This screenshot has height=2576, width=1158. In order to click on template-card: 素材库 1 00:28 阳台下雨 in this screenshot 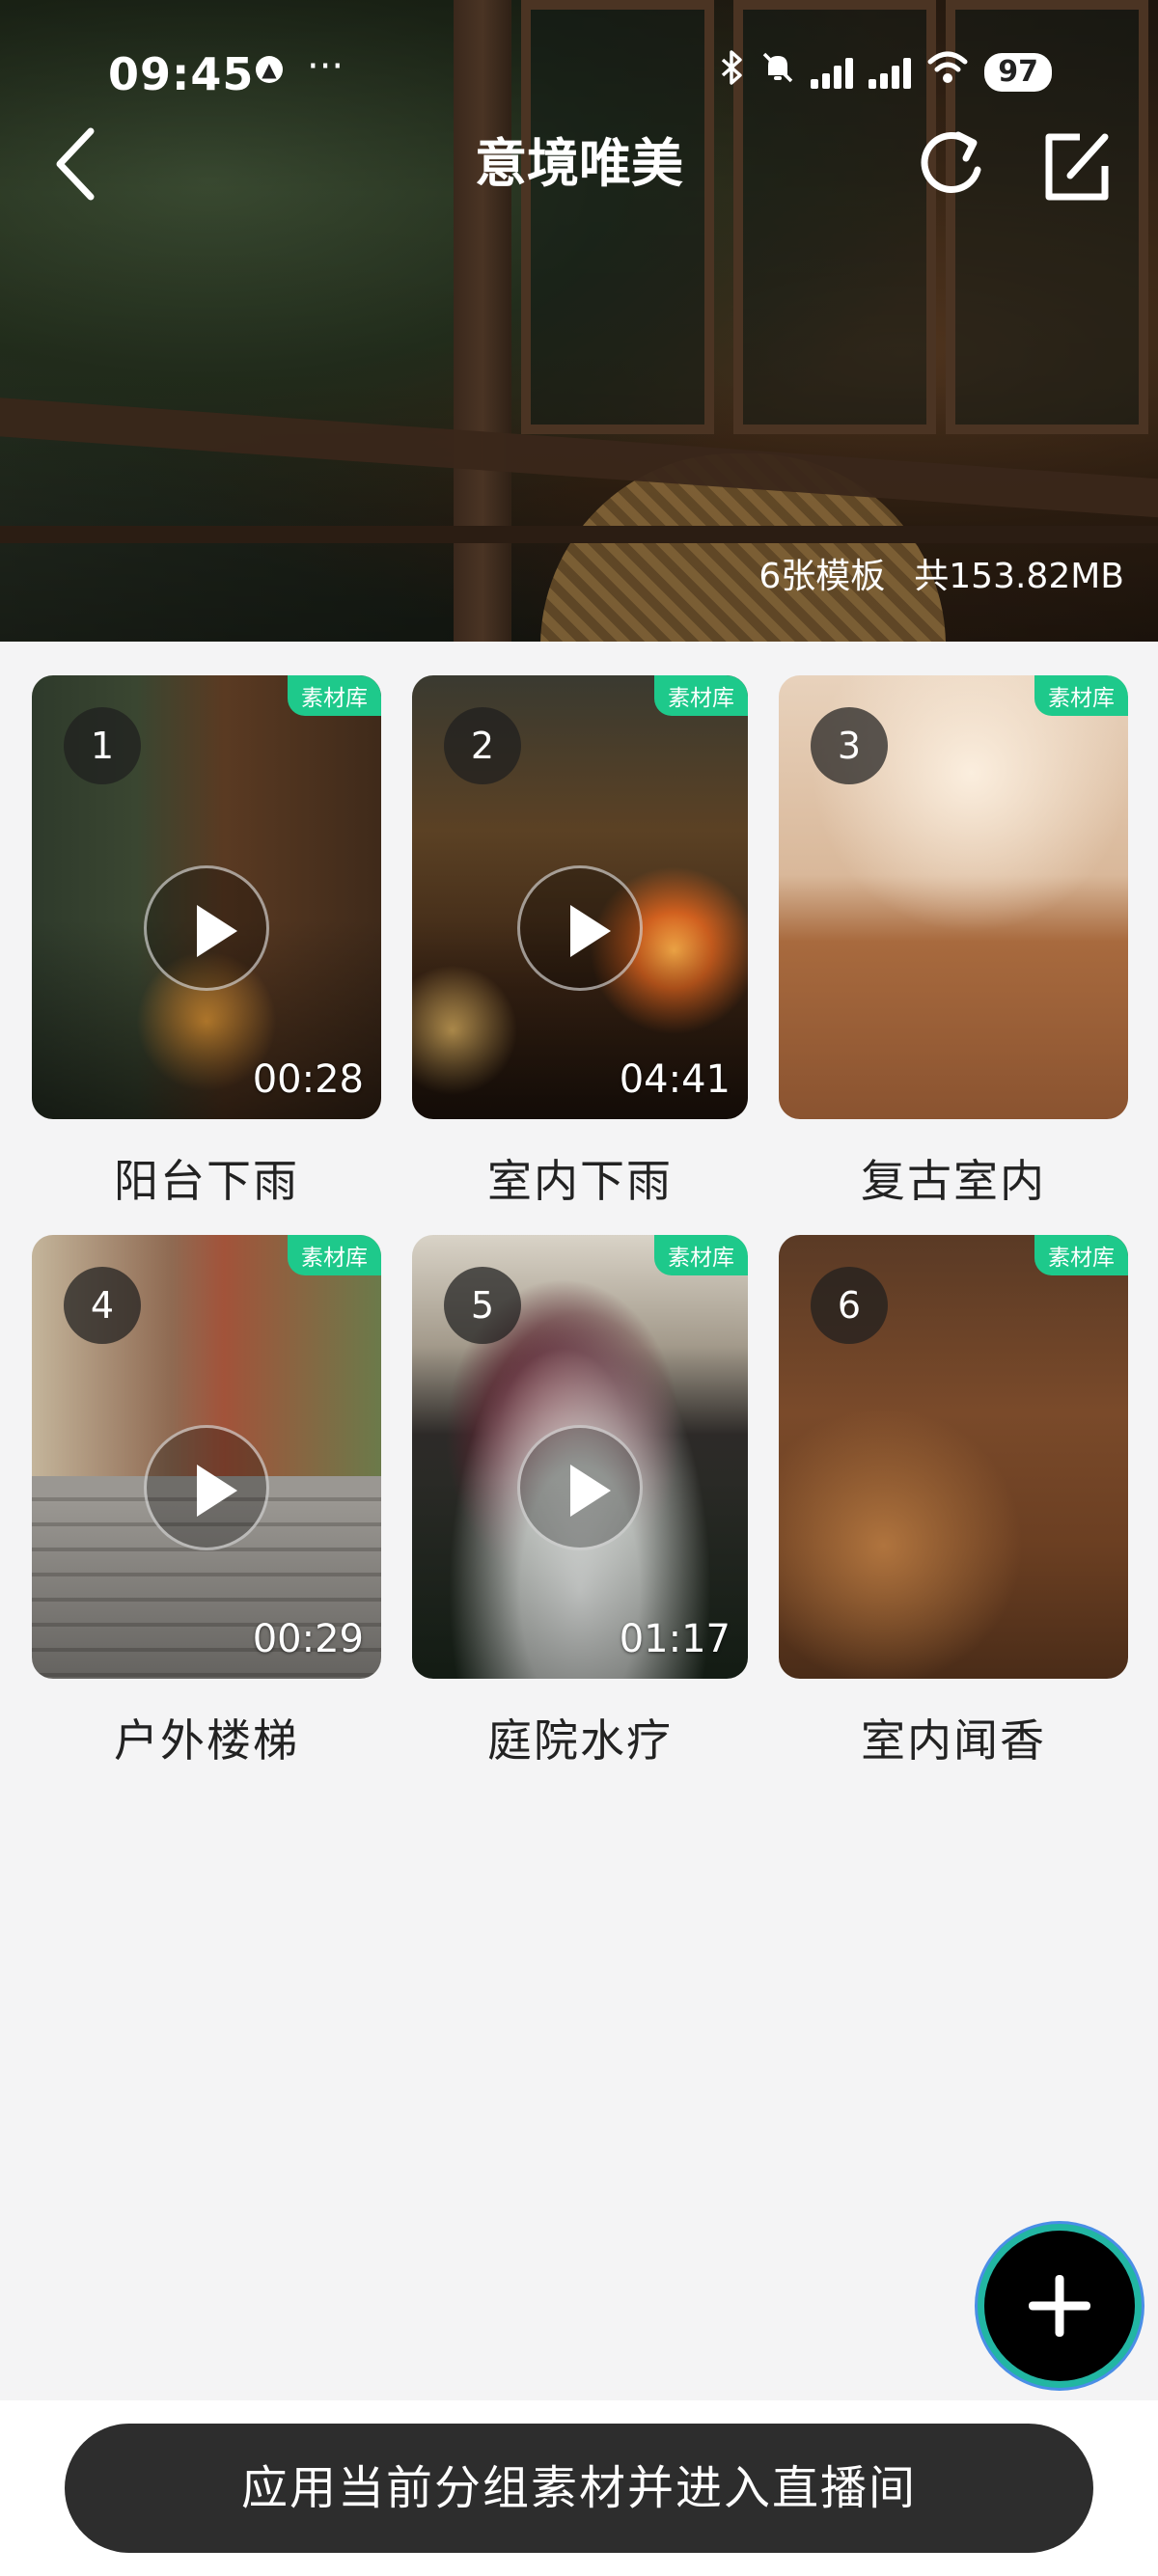, I will do `click(206, 955)`.